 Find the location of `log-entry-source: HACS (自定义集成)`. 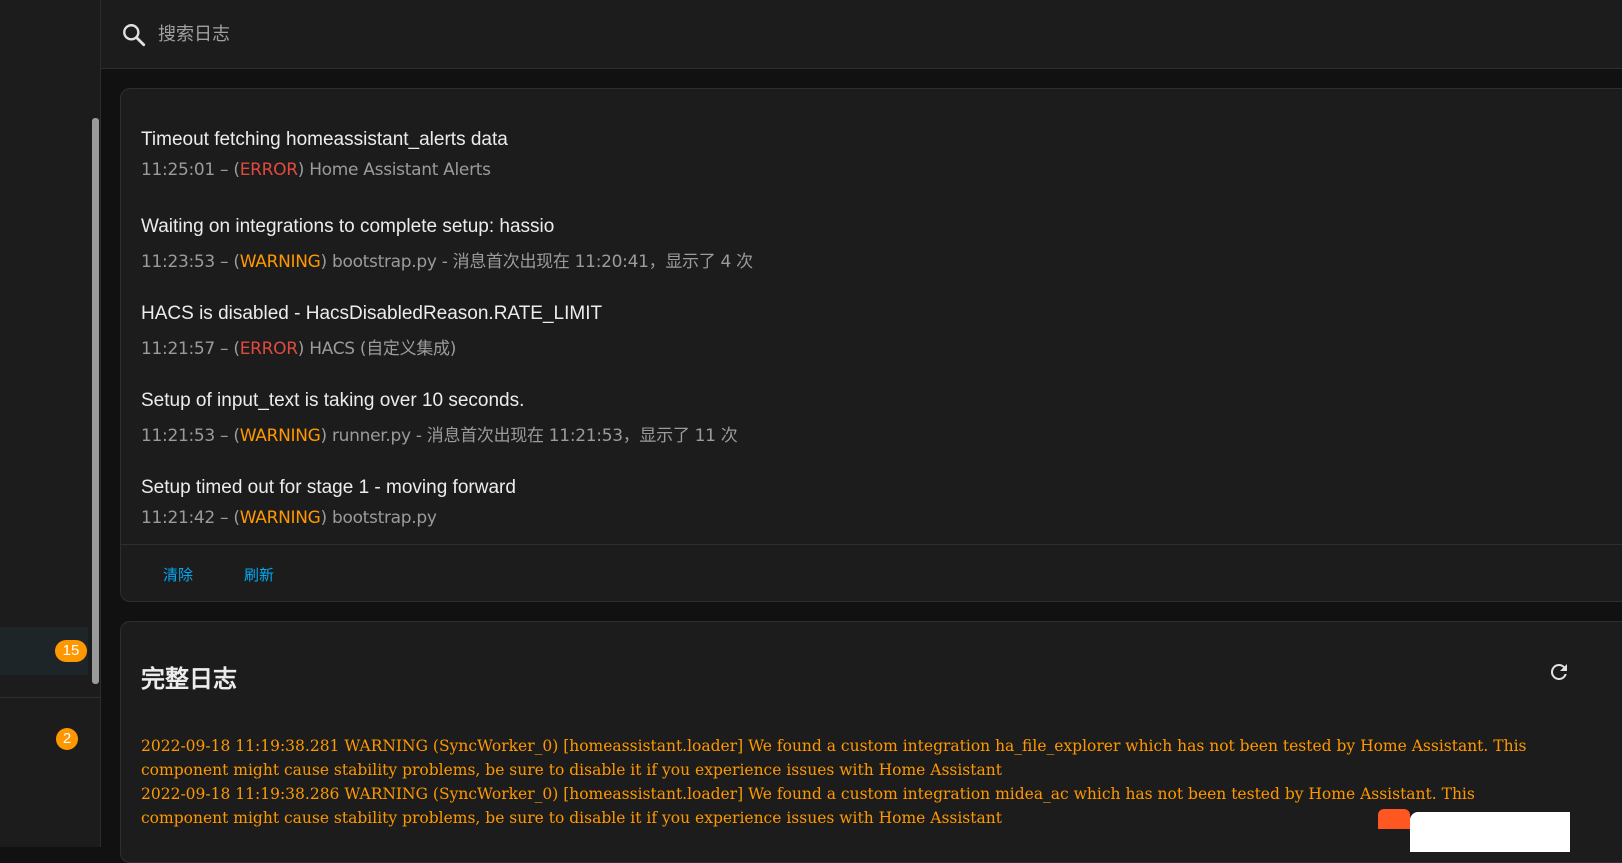

log-entry-source: HACS (自定义集成) is located at coordinates (383, 349).